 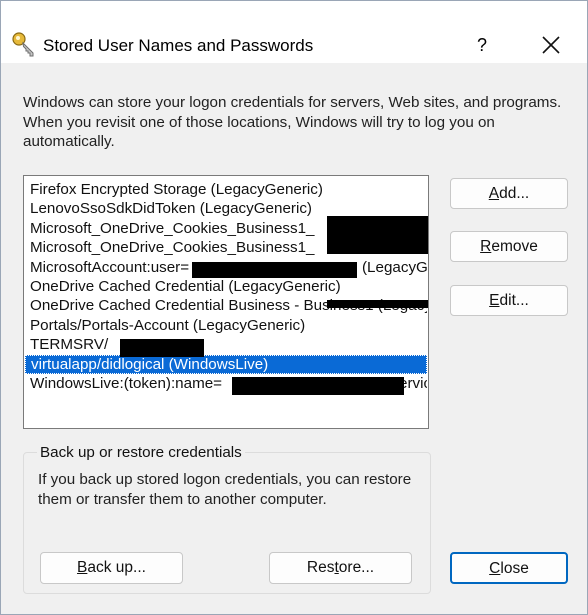 I want to click on backup-group-title: Back up or restore credentials, so click(x=141, y=452).